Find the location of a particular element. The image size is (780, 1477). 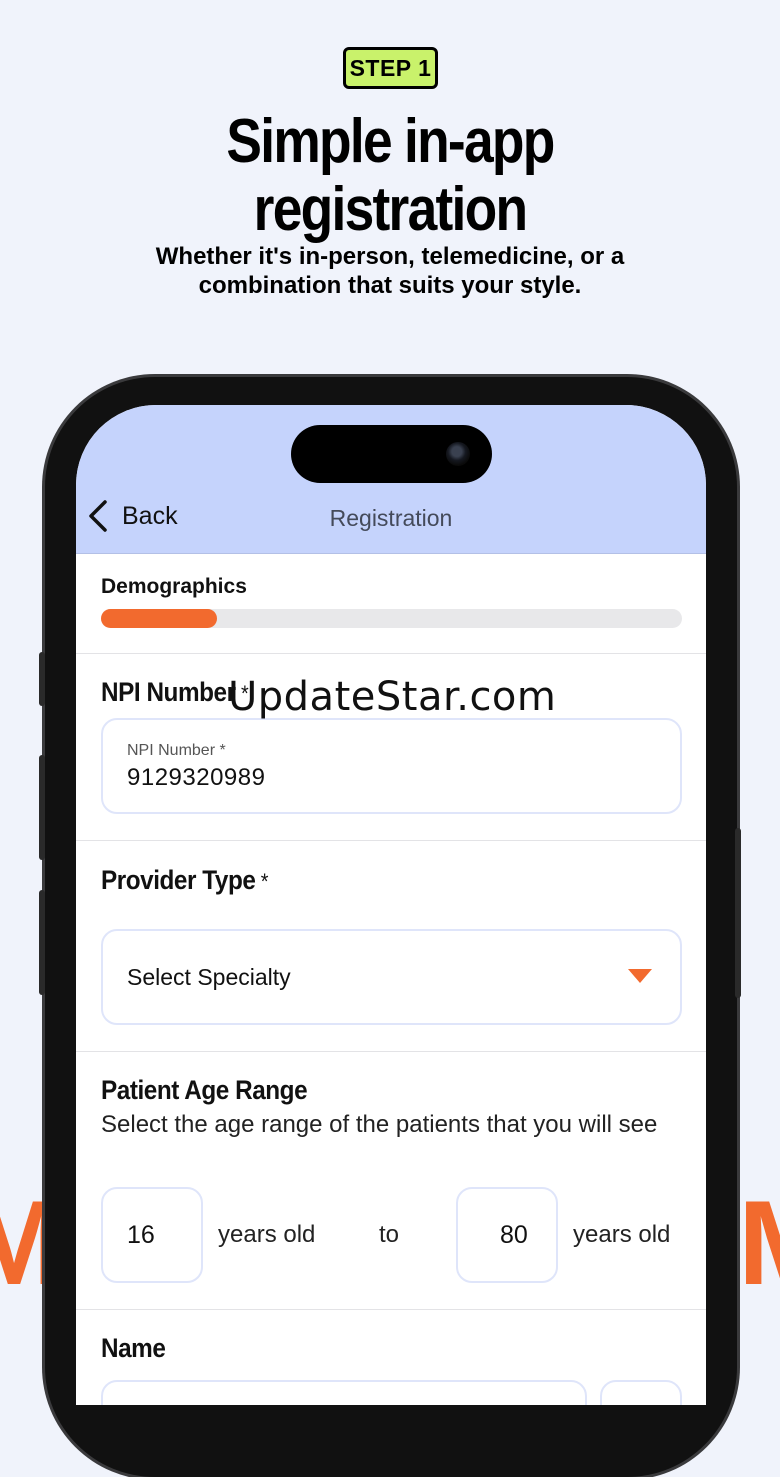

age-range-heading: Patient Age Range is located at coordinates (204, 1090).